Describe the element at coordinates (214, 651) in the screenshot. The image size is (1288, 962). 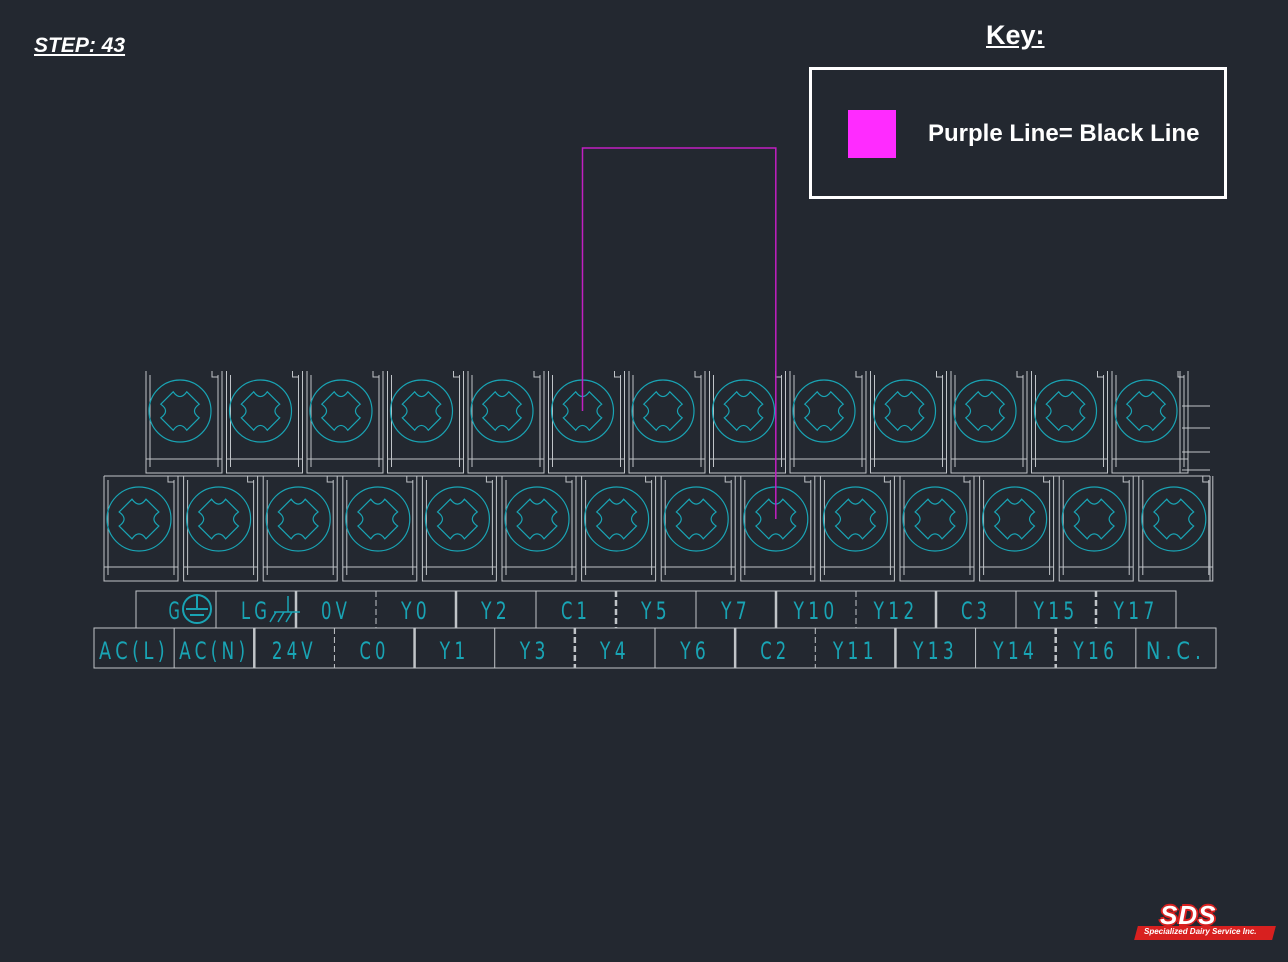
I see `terminal-label-acn: AC(N)` at that location.